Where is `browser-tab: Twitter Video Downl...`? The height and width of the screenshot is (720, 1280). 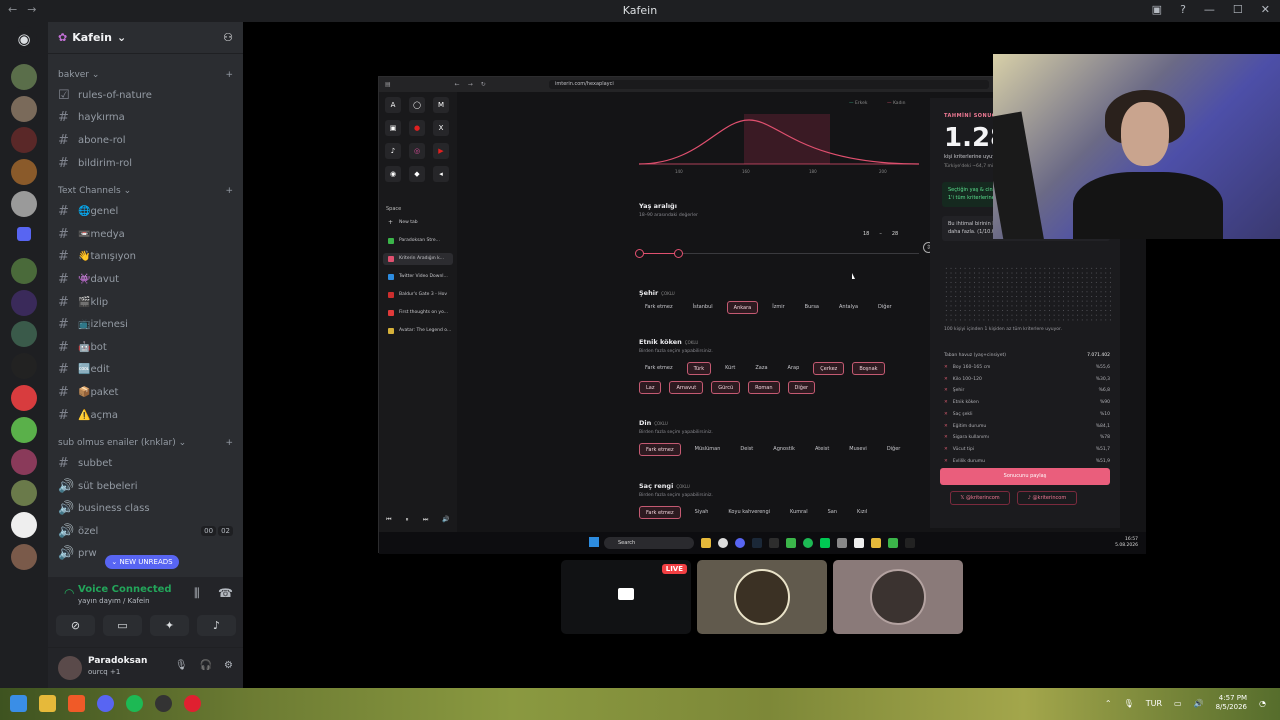 browser-tab: Twitter Video Downl... is located at coordinates (418, 277).